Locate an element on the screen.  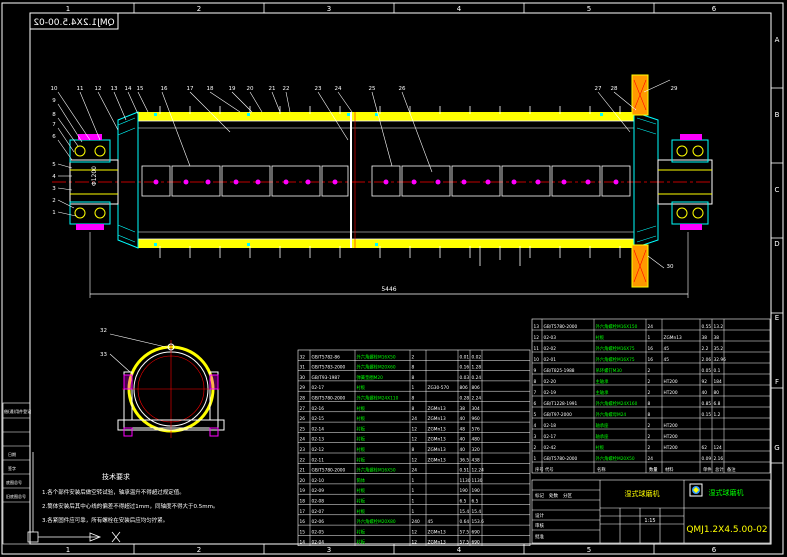
grid-col-label: 3 is located at coordinates (329, 9).